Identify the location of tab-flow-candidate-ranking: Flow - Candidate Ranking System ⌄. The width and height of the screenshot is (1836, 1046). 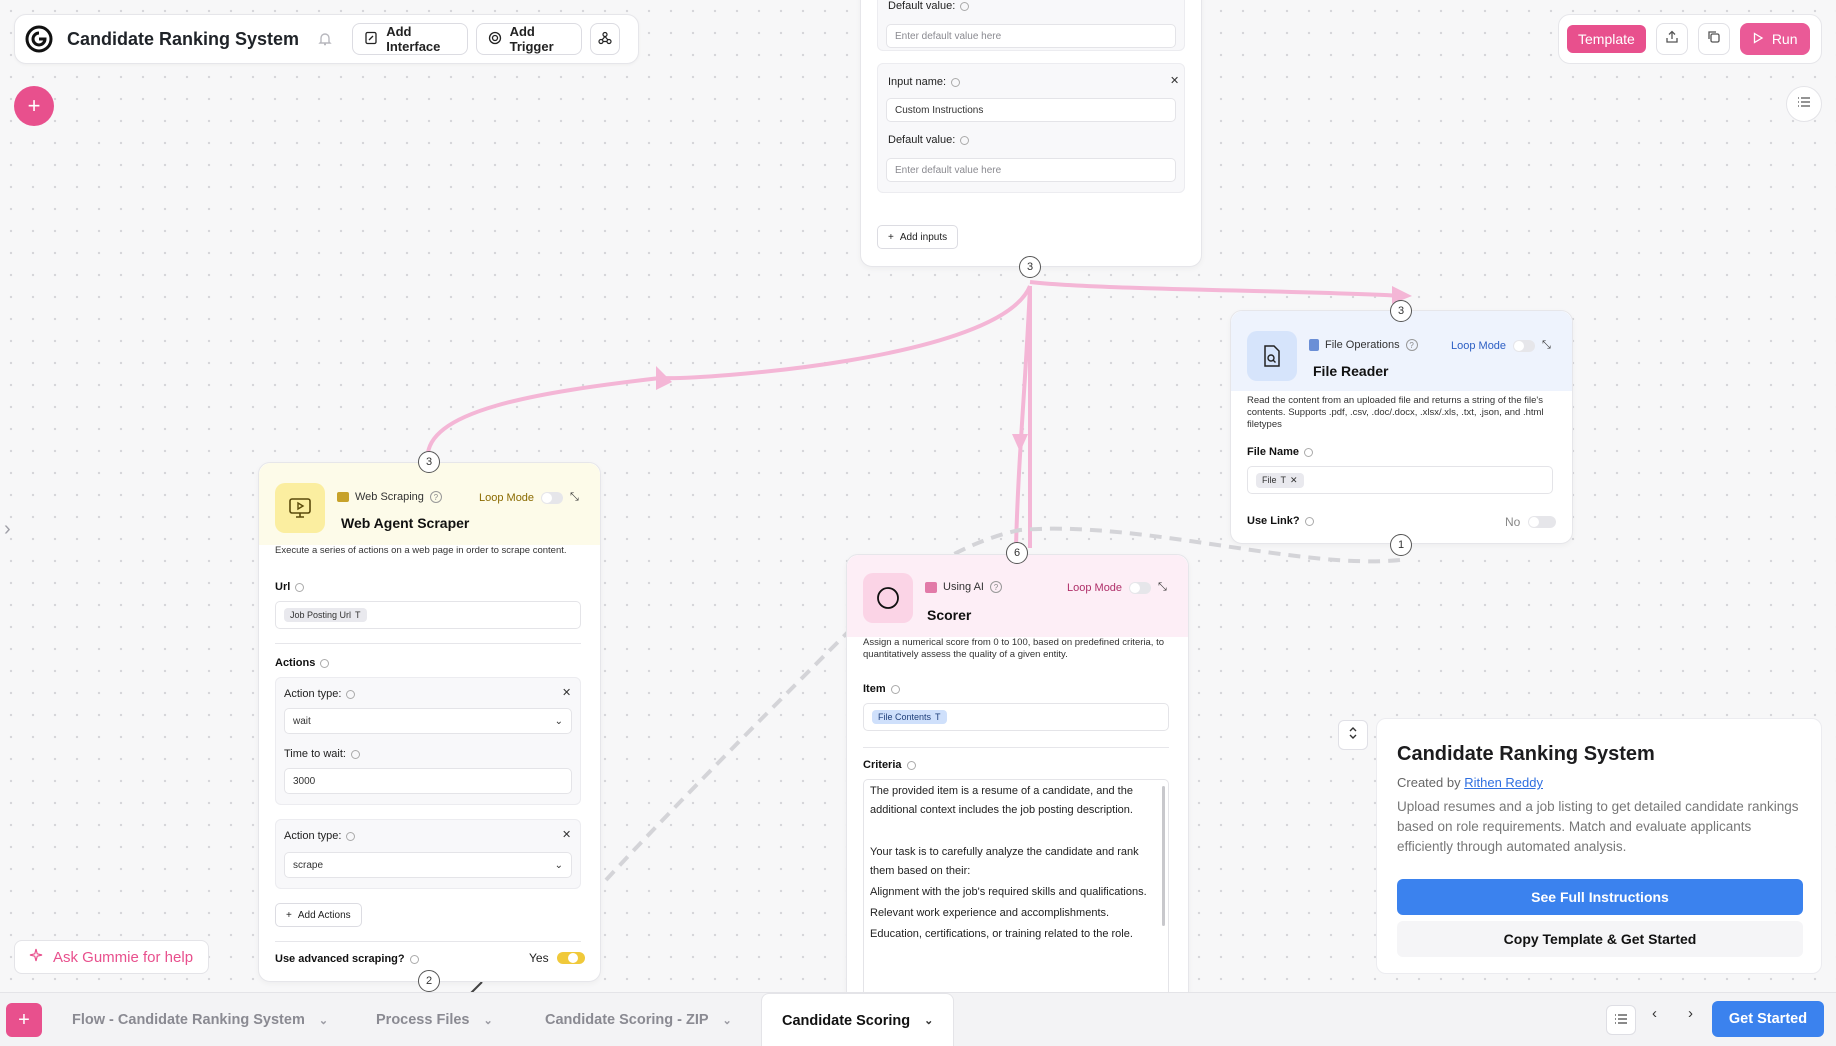
(200, 1019).